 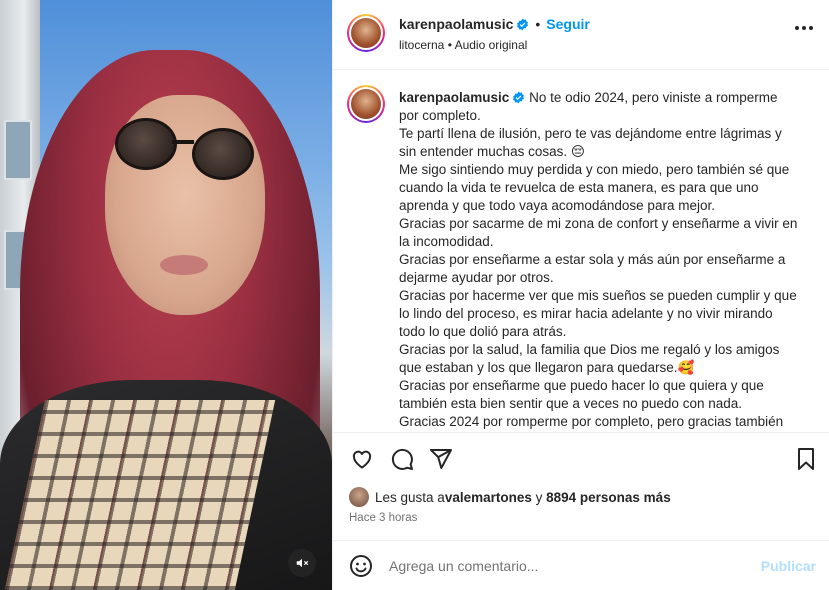 What do you see at coordinates (366, 33) in the screenshot?
I see `author-avatar` at bounding box center [366, 33].